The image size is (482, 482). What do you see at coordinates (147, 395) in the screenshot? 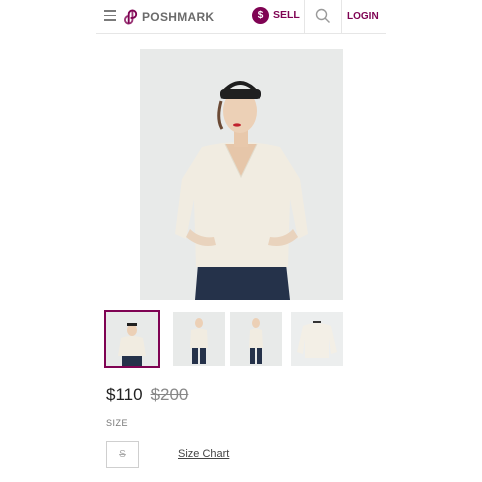
I see `price-row: $110 $200` at bounding box center [147, 395].